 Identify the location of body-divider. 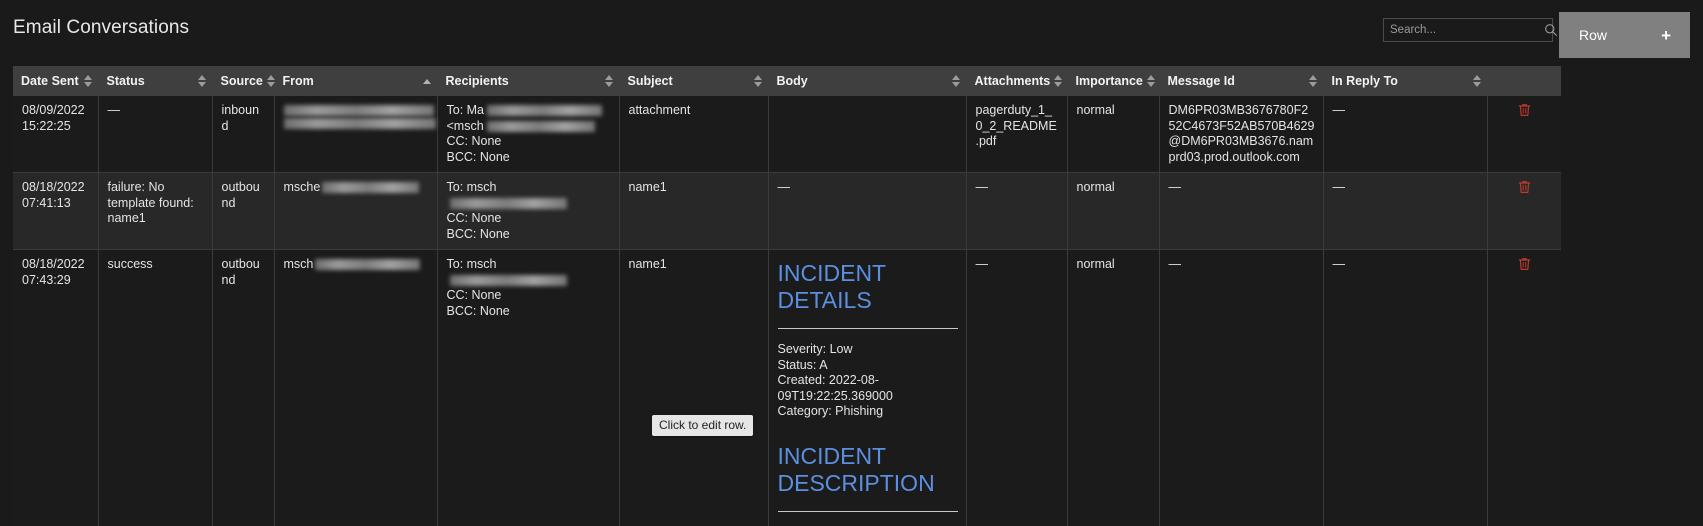
(867, 328).